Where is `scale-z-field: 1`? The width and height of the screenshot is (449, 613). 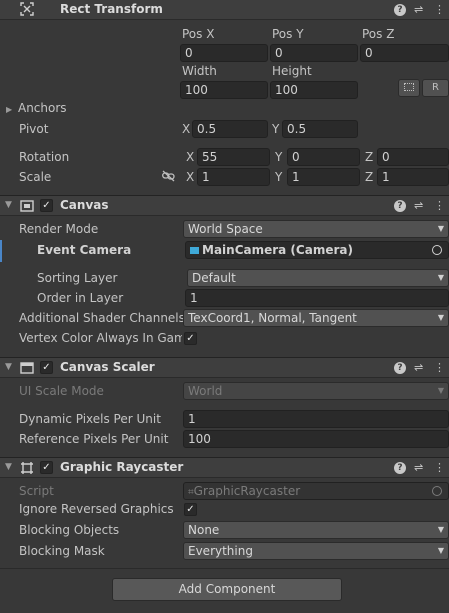 scale-z-field: 1 is located at coordinates (413, 177).